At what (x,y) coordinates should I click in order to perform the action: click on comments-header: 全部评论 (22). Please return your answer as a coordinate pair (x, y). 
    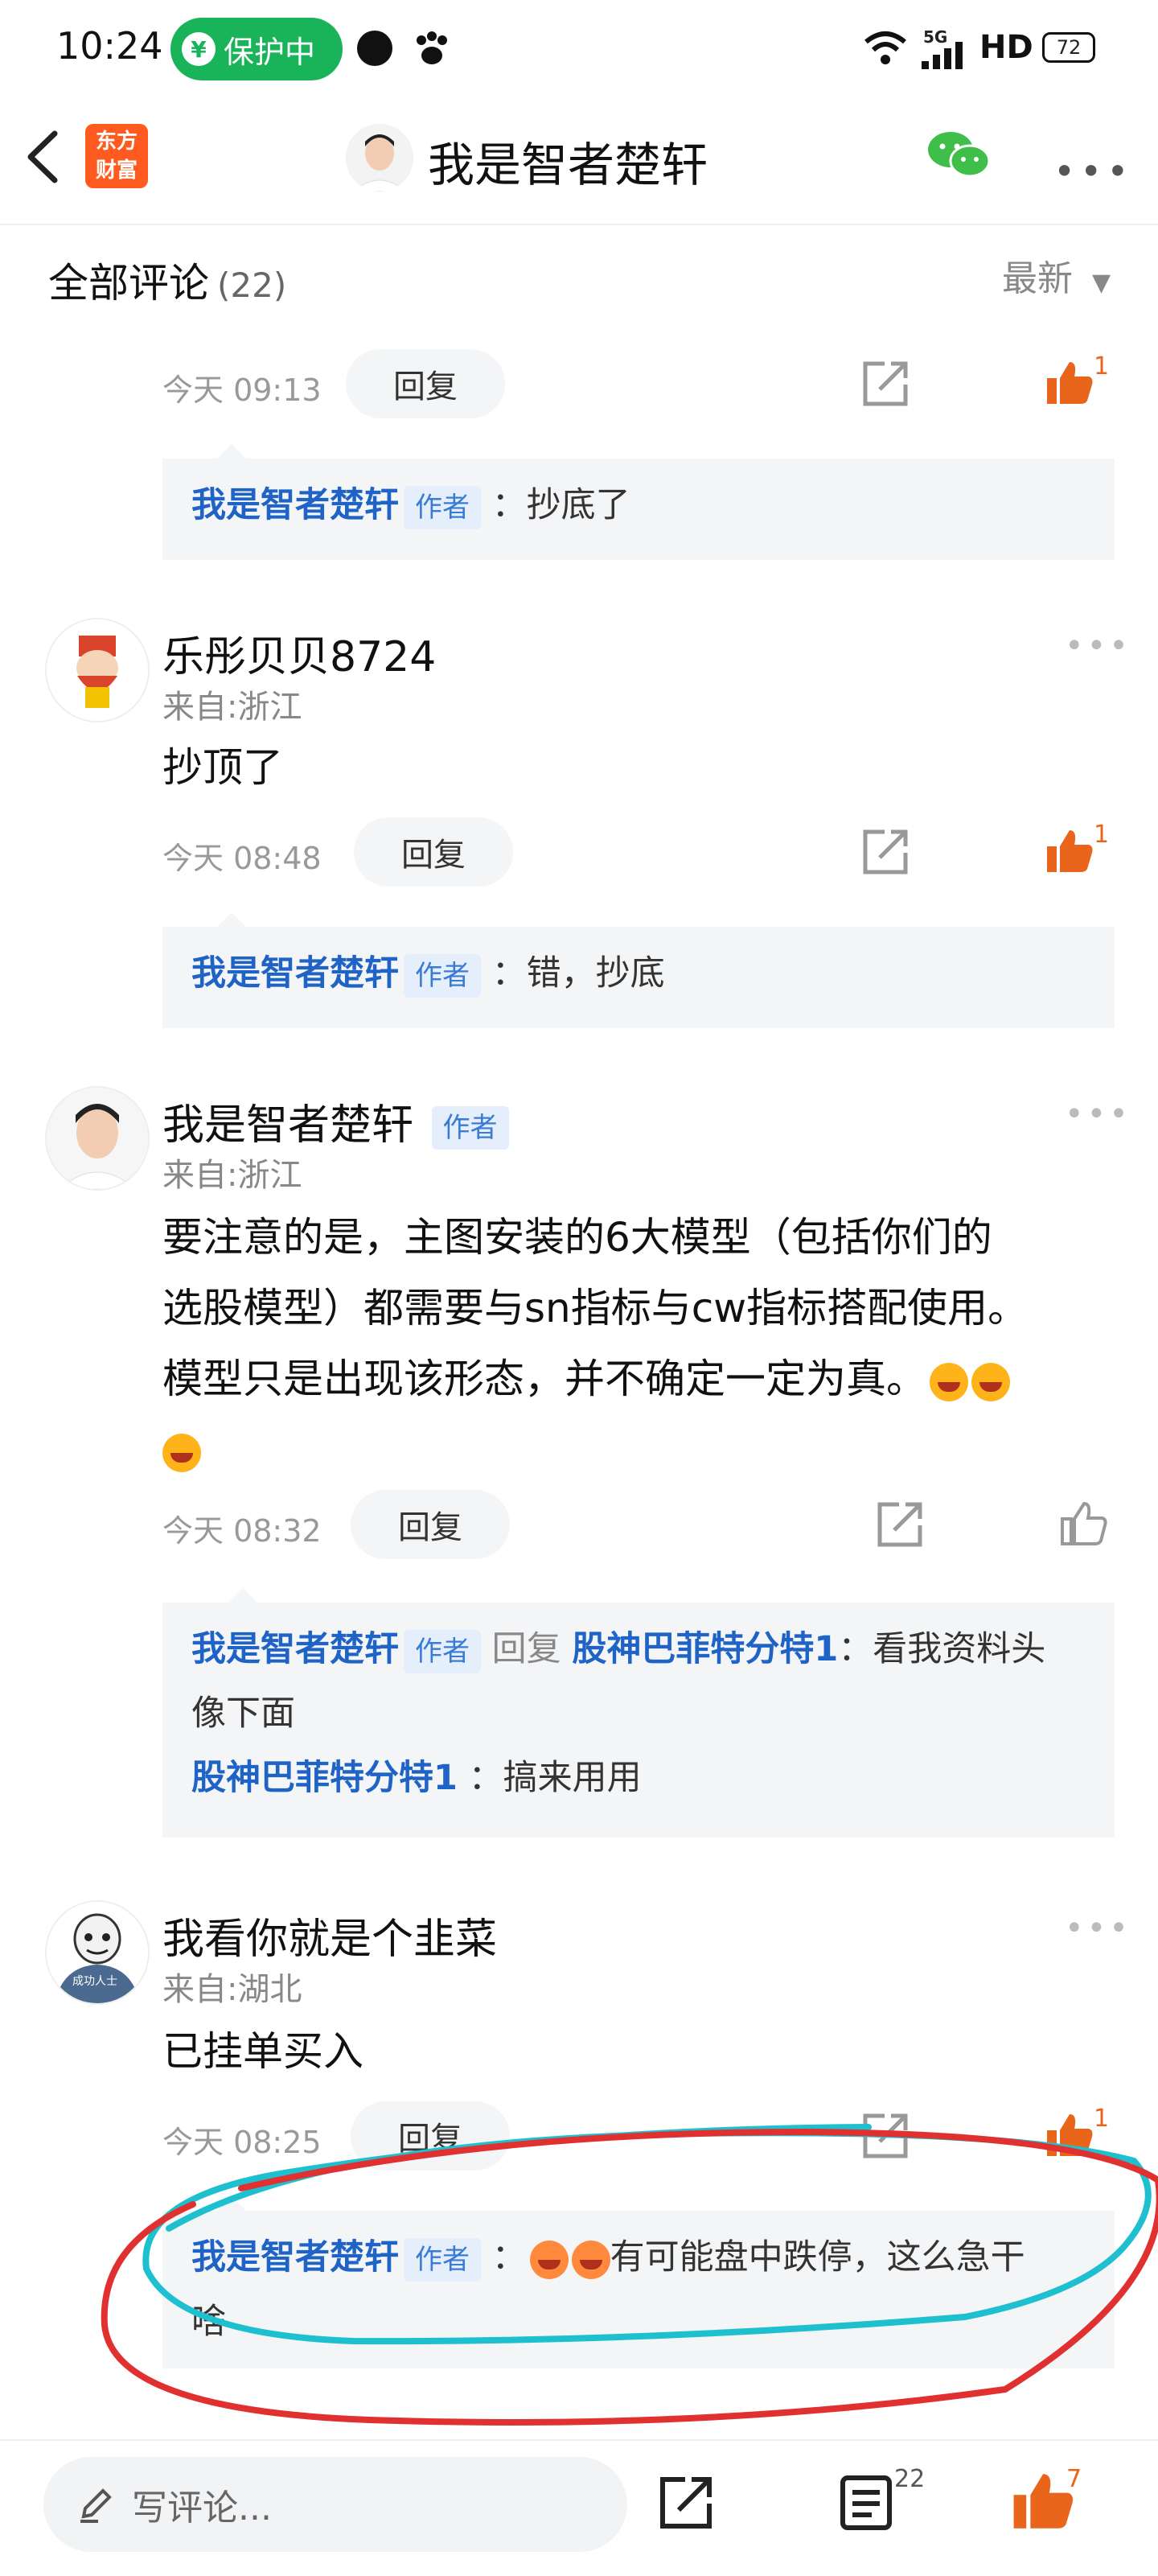
    Looking at the image, I should click on (167, 280).